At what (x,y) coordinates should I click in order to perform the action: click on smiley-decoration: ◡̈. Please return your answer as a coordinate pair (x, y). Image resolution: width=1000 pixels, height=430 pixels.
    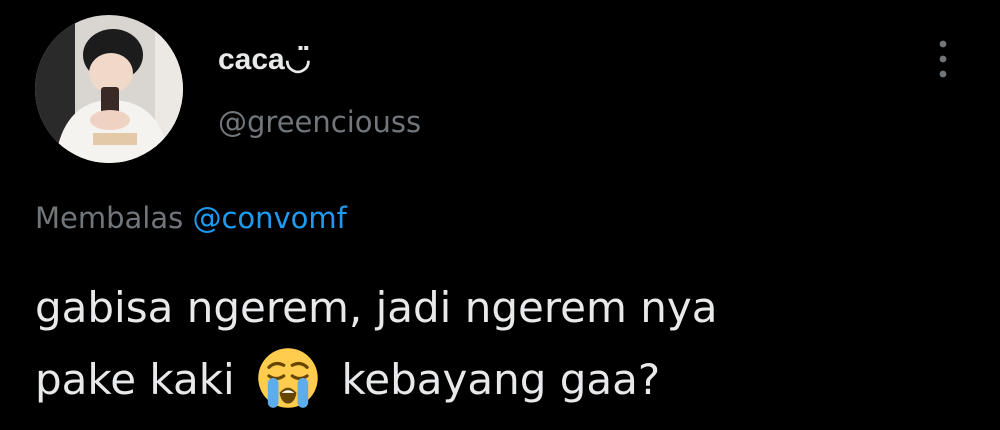
    Looking at the image, I should click on (297, 59).